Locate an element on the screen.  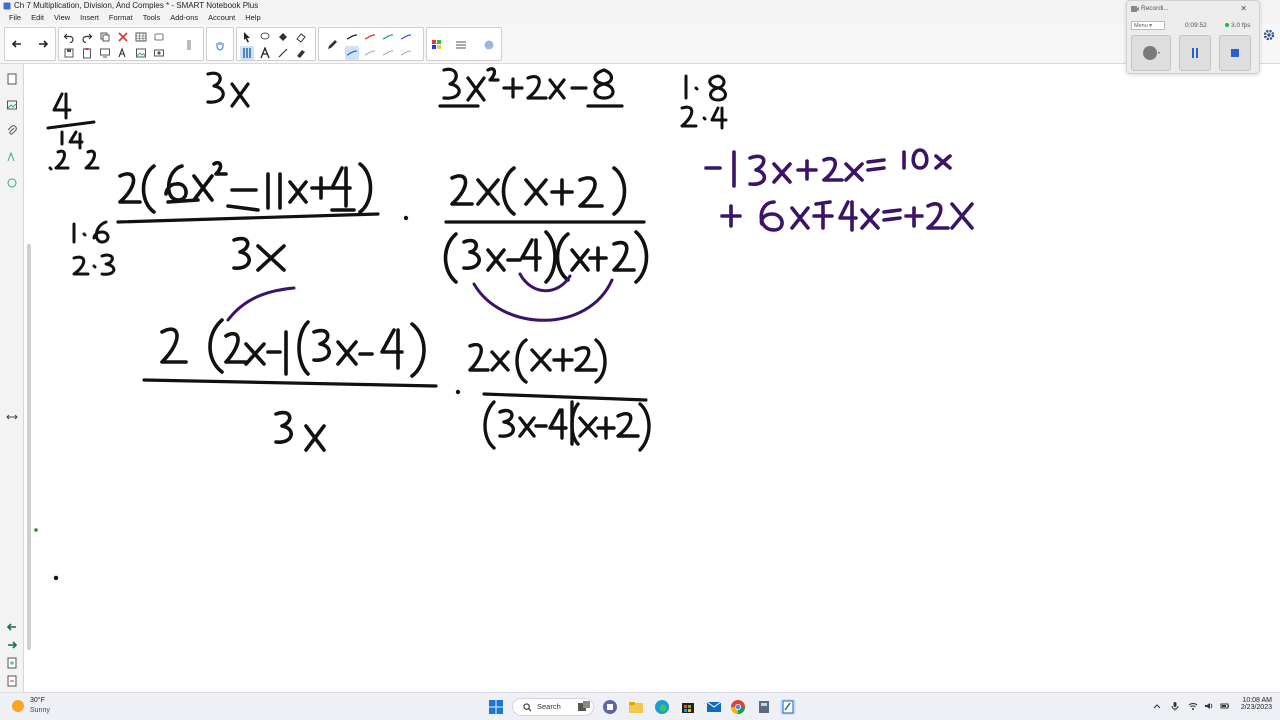
chevron-up-icon is located at coordinates (1157, 706).